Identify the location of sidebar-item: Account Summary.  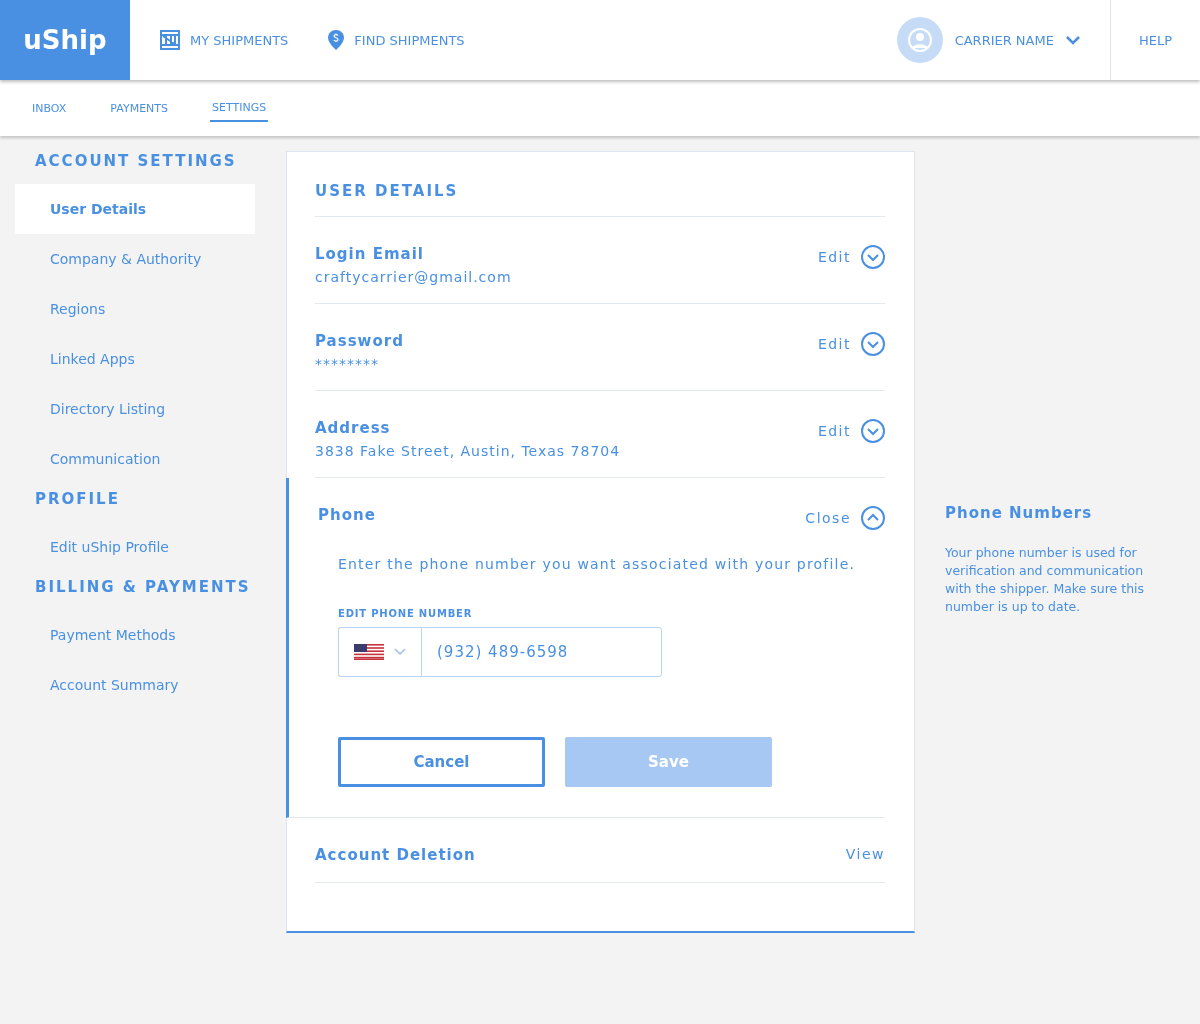
(135, 685).